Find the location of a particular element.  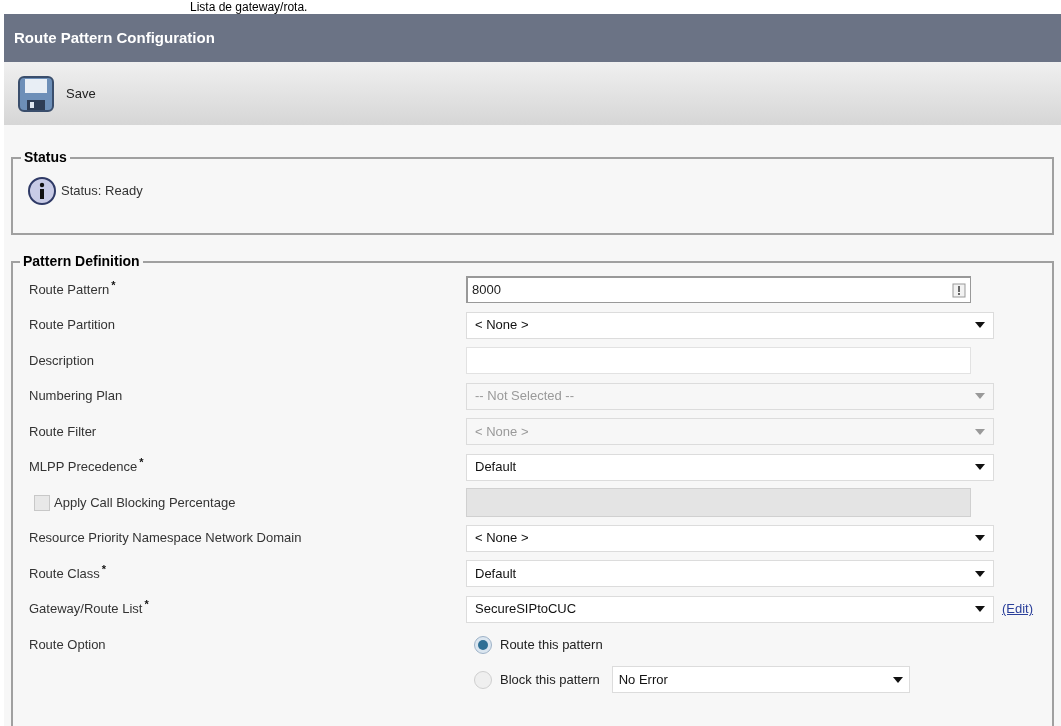

document-caption: Lista de gateway/rota. is located at coordinates (249, 7).